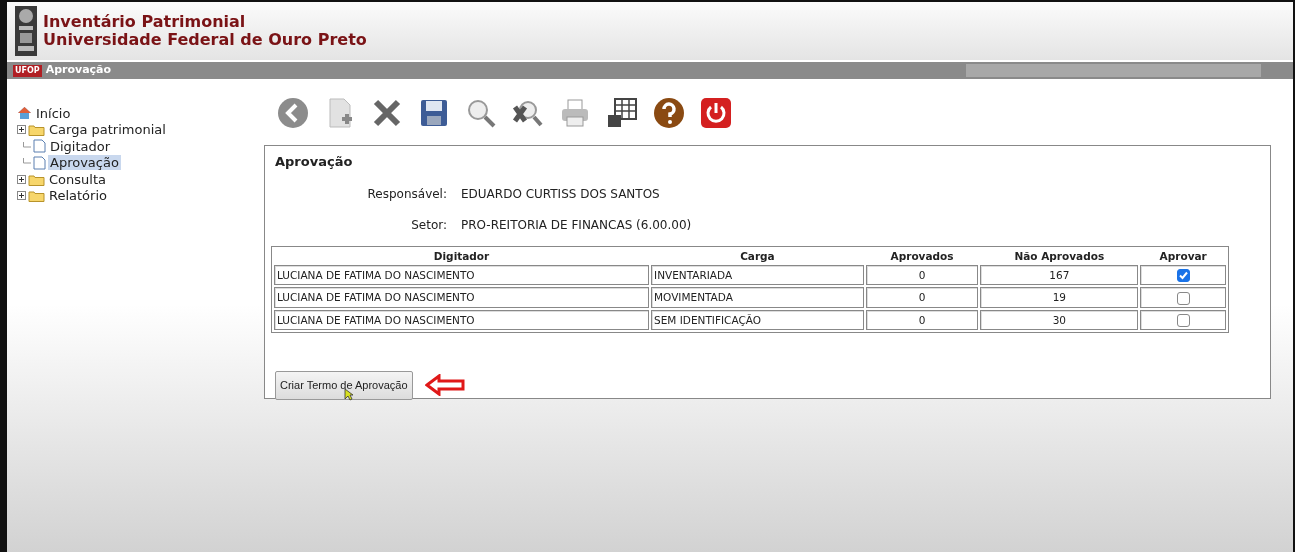 The height and width of the screenshot is (552, 1295). I want to click on column-header: Carga, so click(757, 255).